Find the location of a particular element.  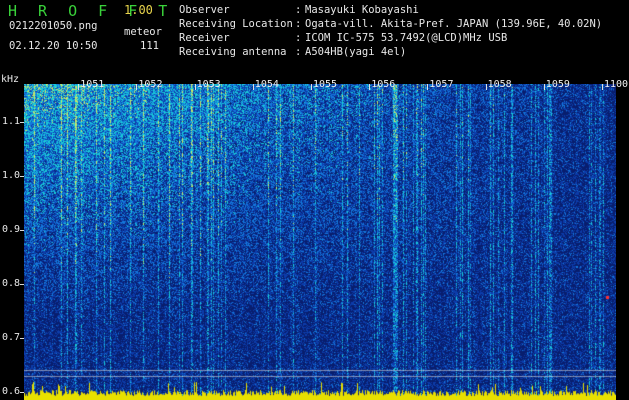

station-info-label: Receiving antenna is located at coordinates (233, 52).